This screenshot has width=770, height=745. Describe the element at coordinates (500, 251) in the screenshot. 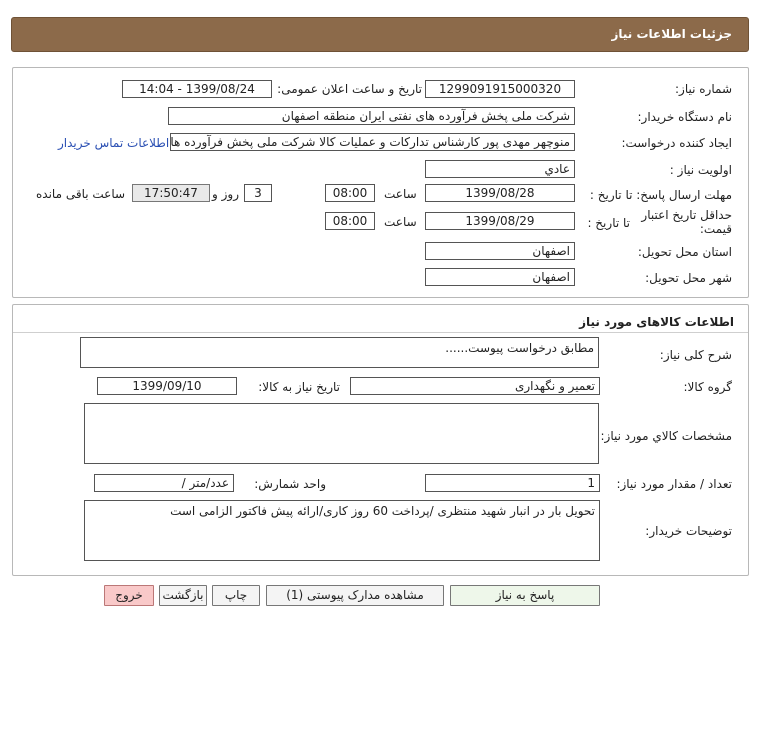

I see `province-field: اصفهان` at that location.